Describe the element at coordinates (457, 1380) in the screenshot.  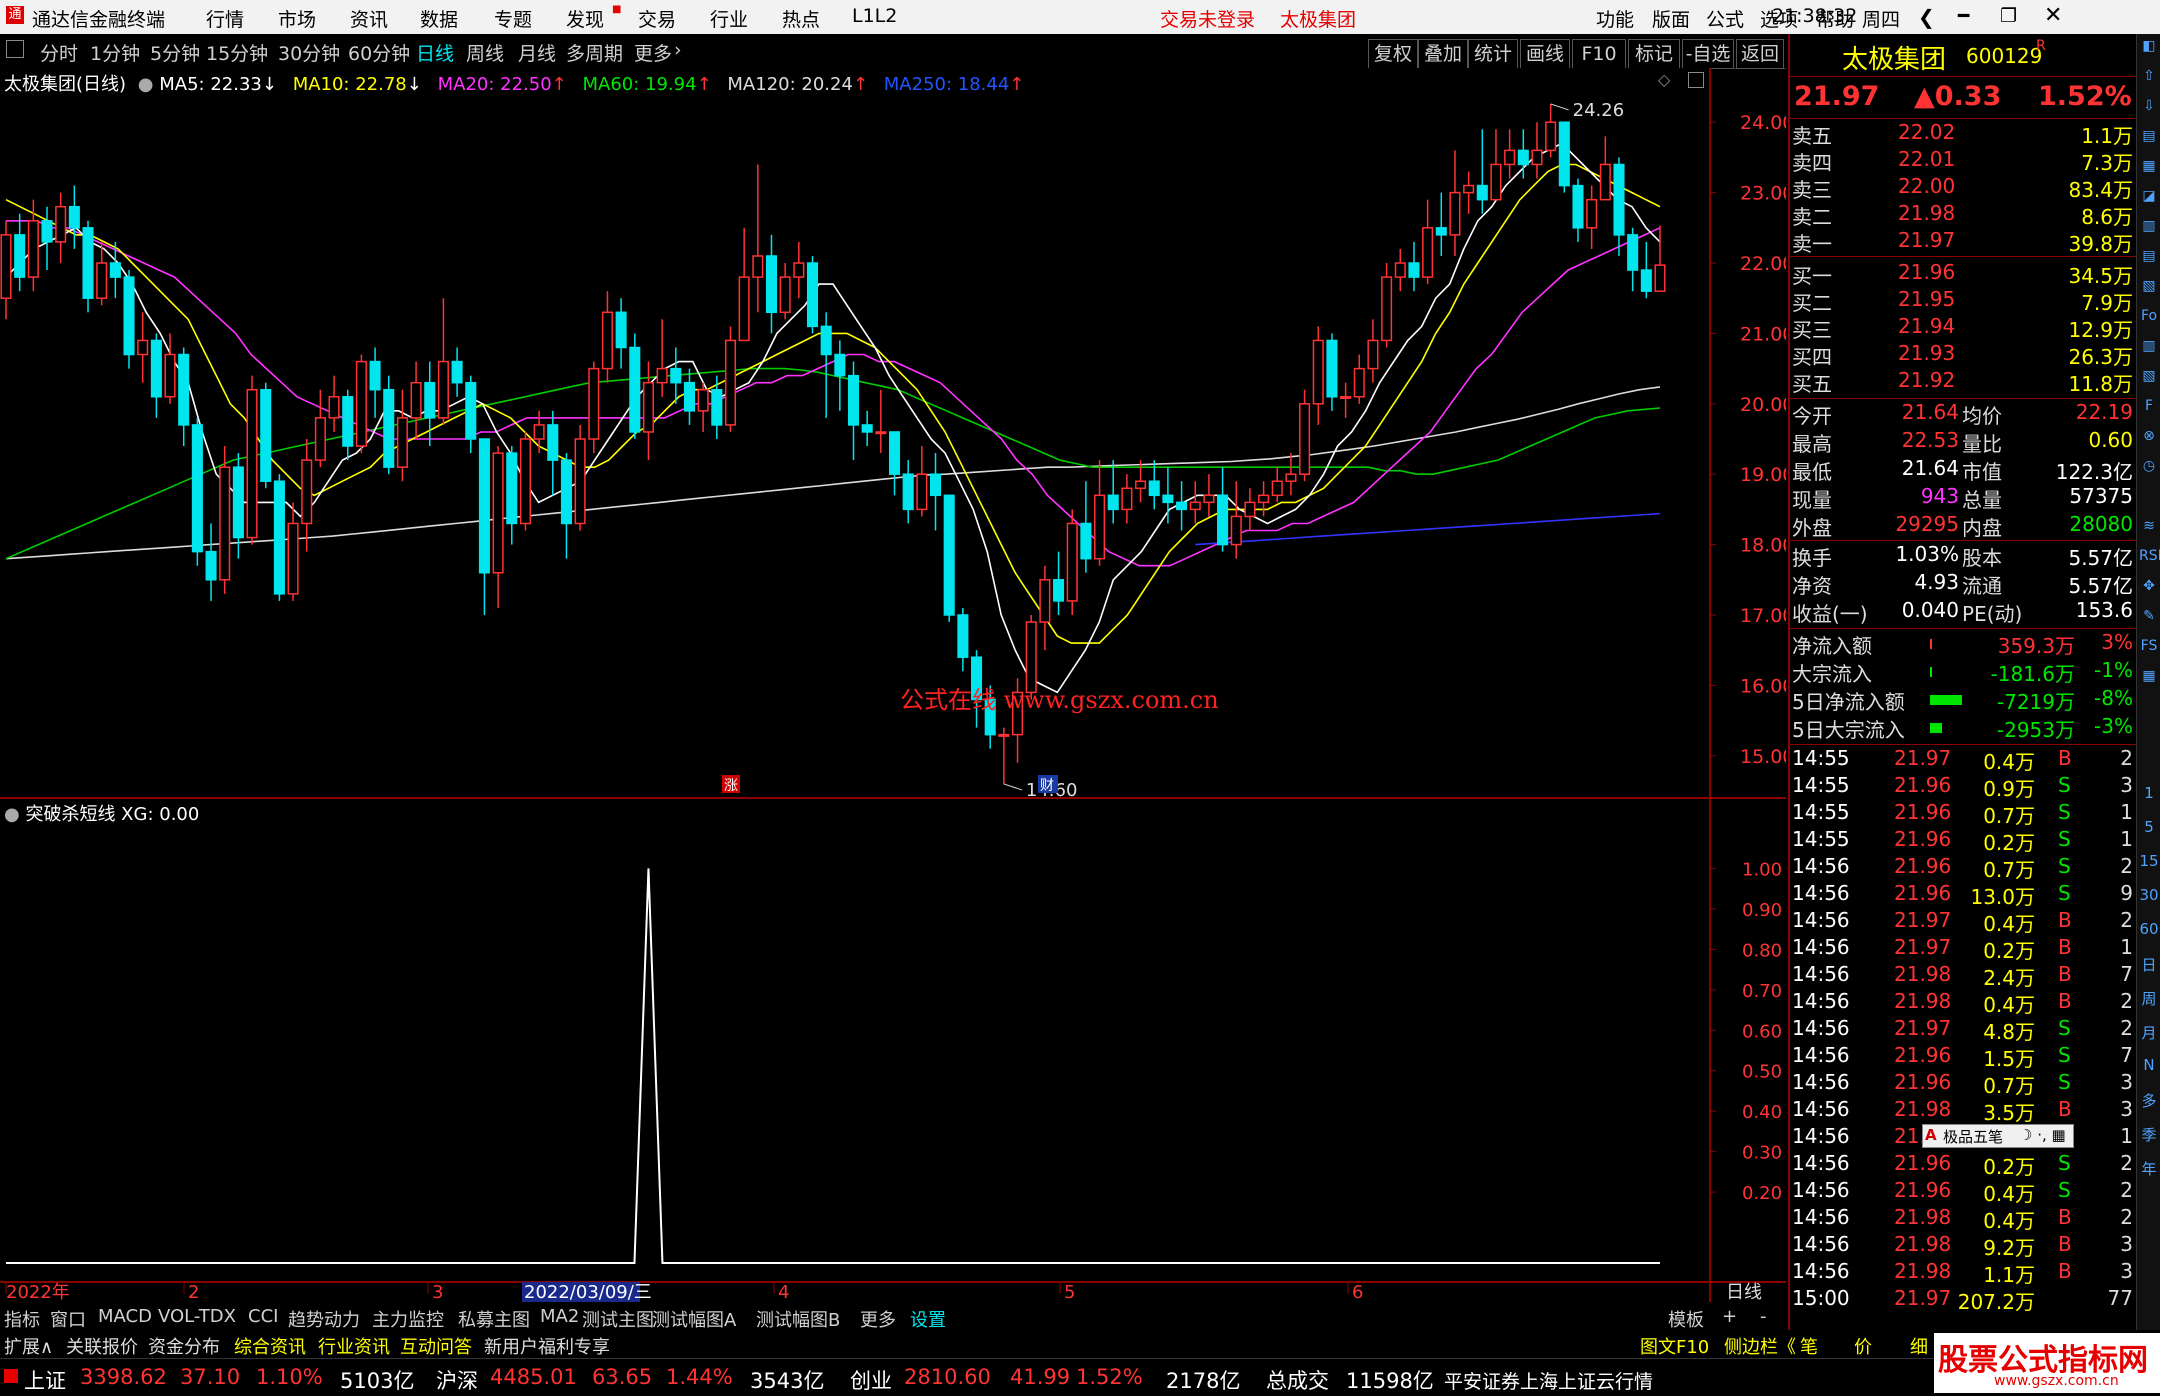
I see `hs-label: 沪深` at that location.